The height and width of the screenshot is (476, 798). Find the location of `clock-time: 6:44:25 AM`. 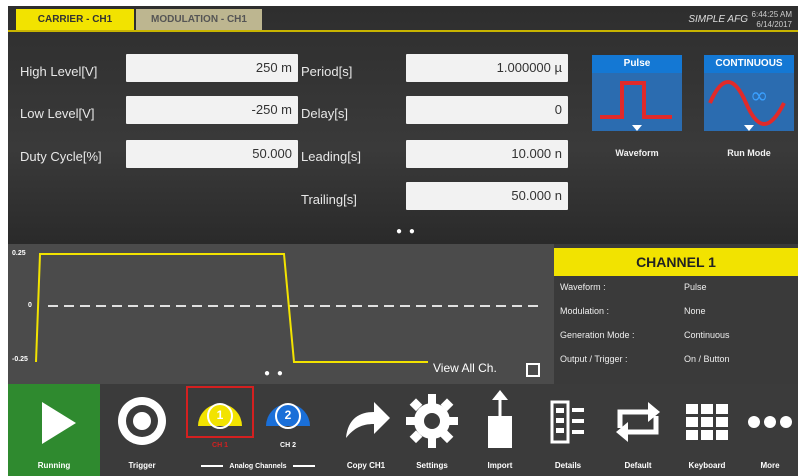

clock-time: 6:44:25 AM is located at coordinates (771, 14).